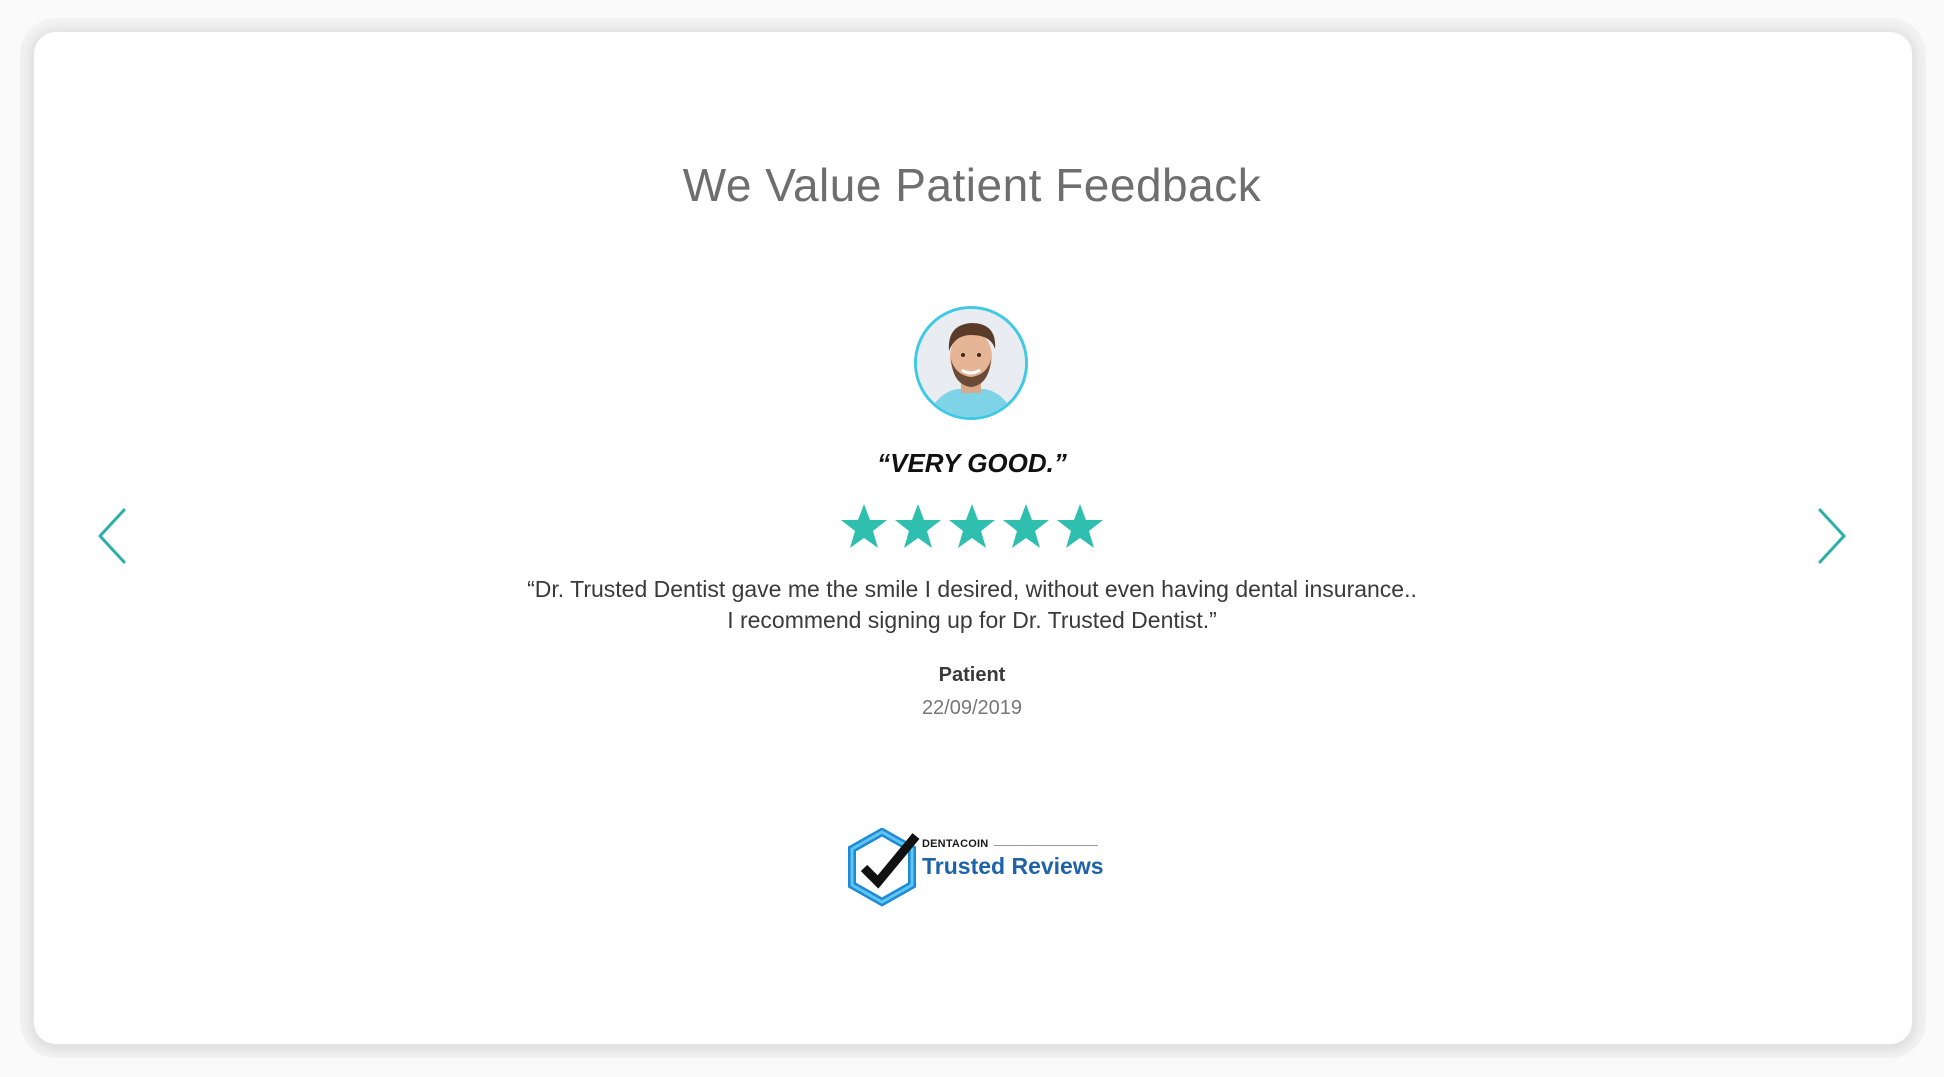  I want to click on next-review-button, so click(1830, 536).